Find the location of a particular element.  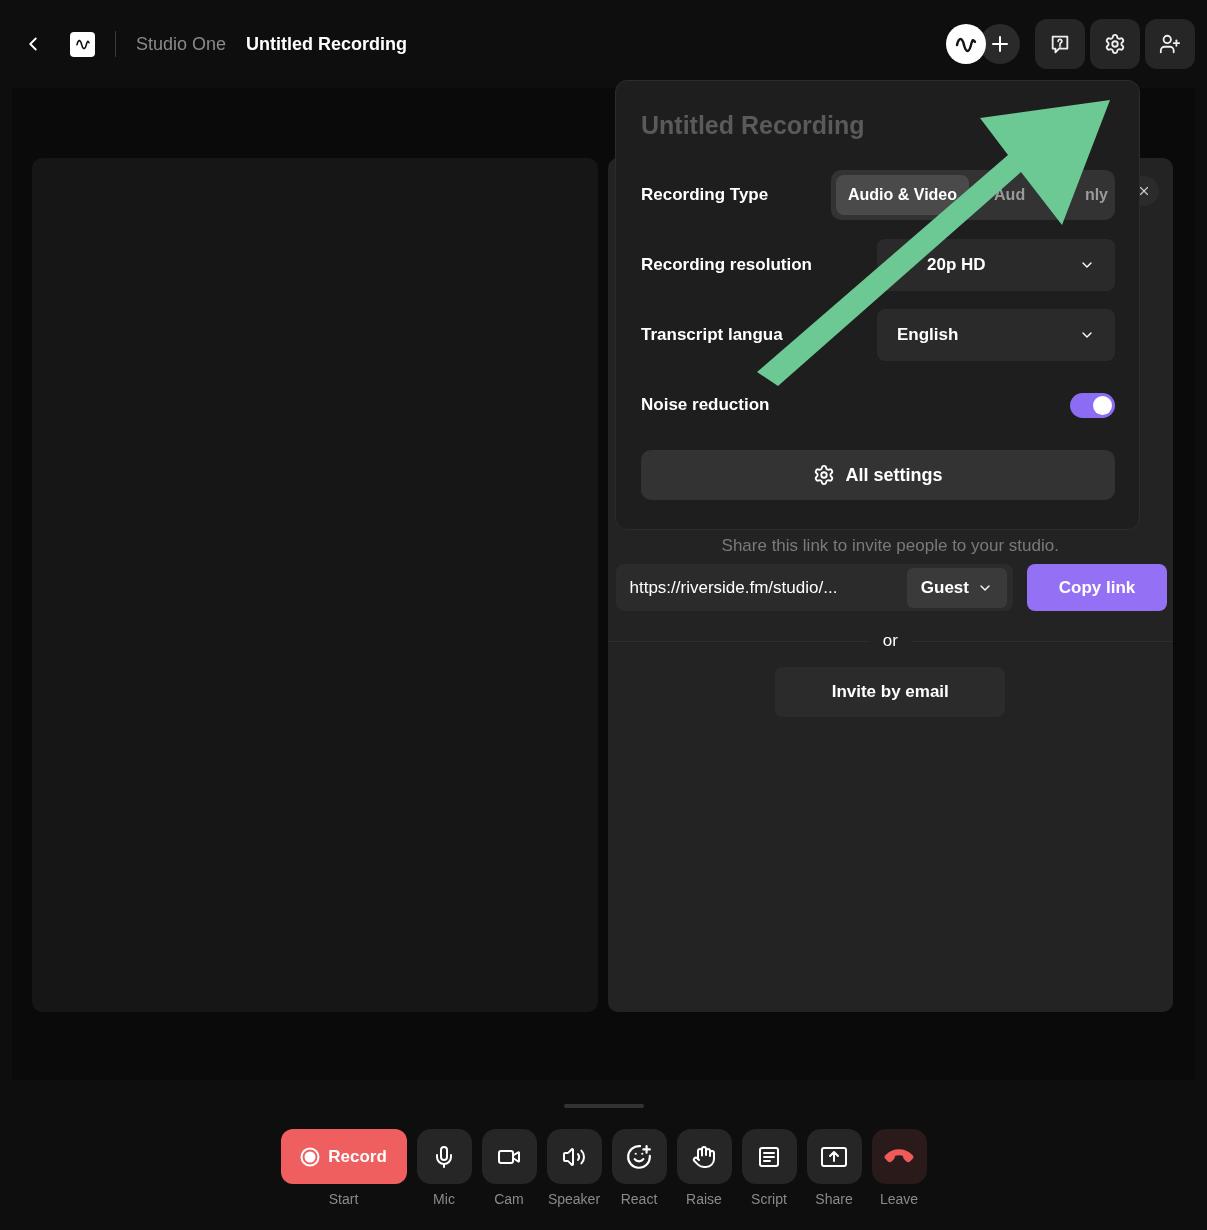

react-button is located at coordinates (639, 1156).